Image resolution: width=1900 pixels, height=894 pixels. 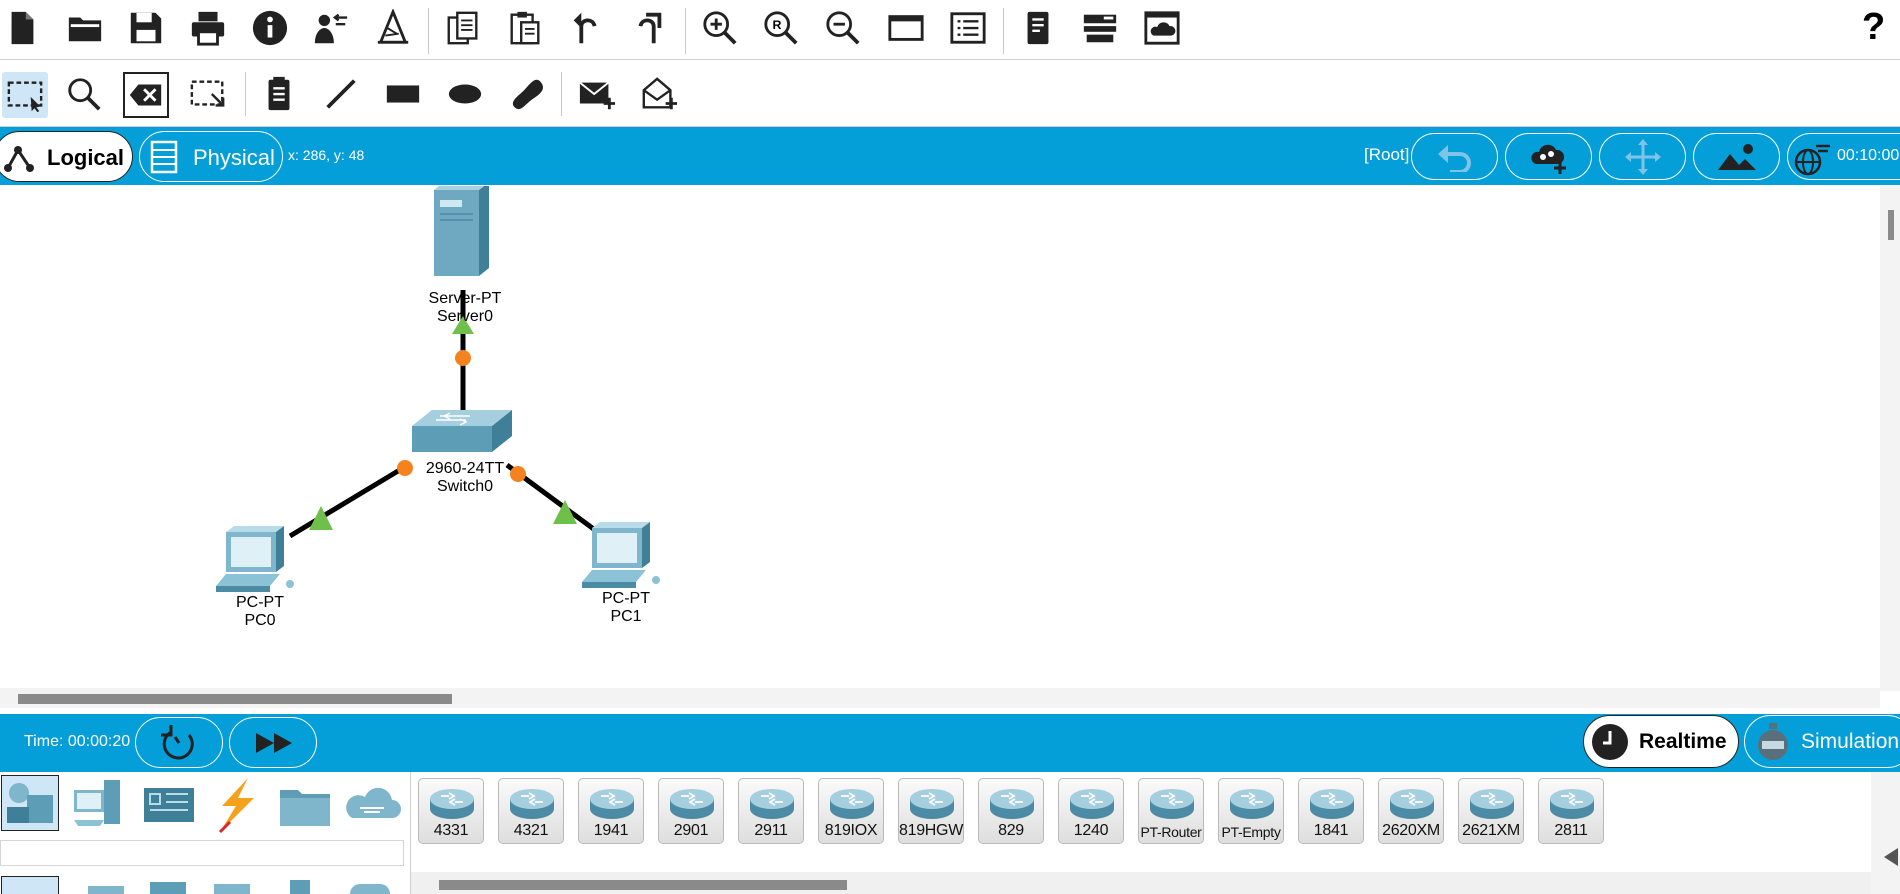 What do you see at coordinates (30, 803) in the screenshot?
I see `category-network-devices` at bounding box center [30, 803].